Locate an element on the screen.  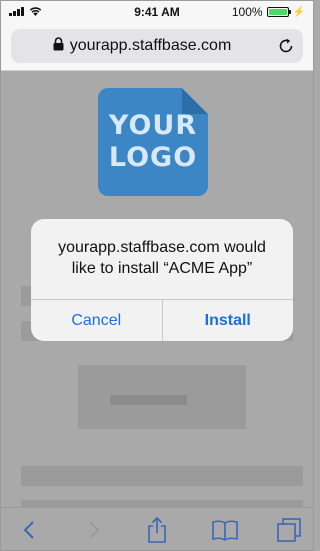
dialog-actions: Cancel Install is located at coordinates (162, 320).